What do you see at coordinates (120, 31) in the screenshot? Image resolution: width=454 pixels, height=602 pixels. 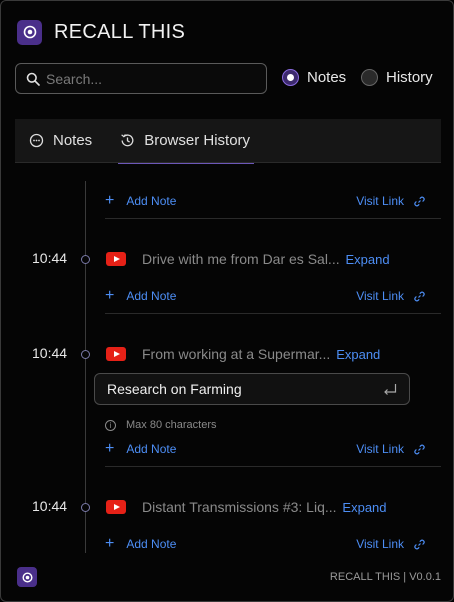 I see `app-title: RECALL THIS` at bounding box center [120, 31].